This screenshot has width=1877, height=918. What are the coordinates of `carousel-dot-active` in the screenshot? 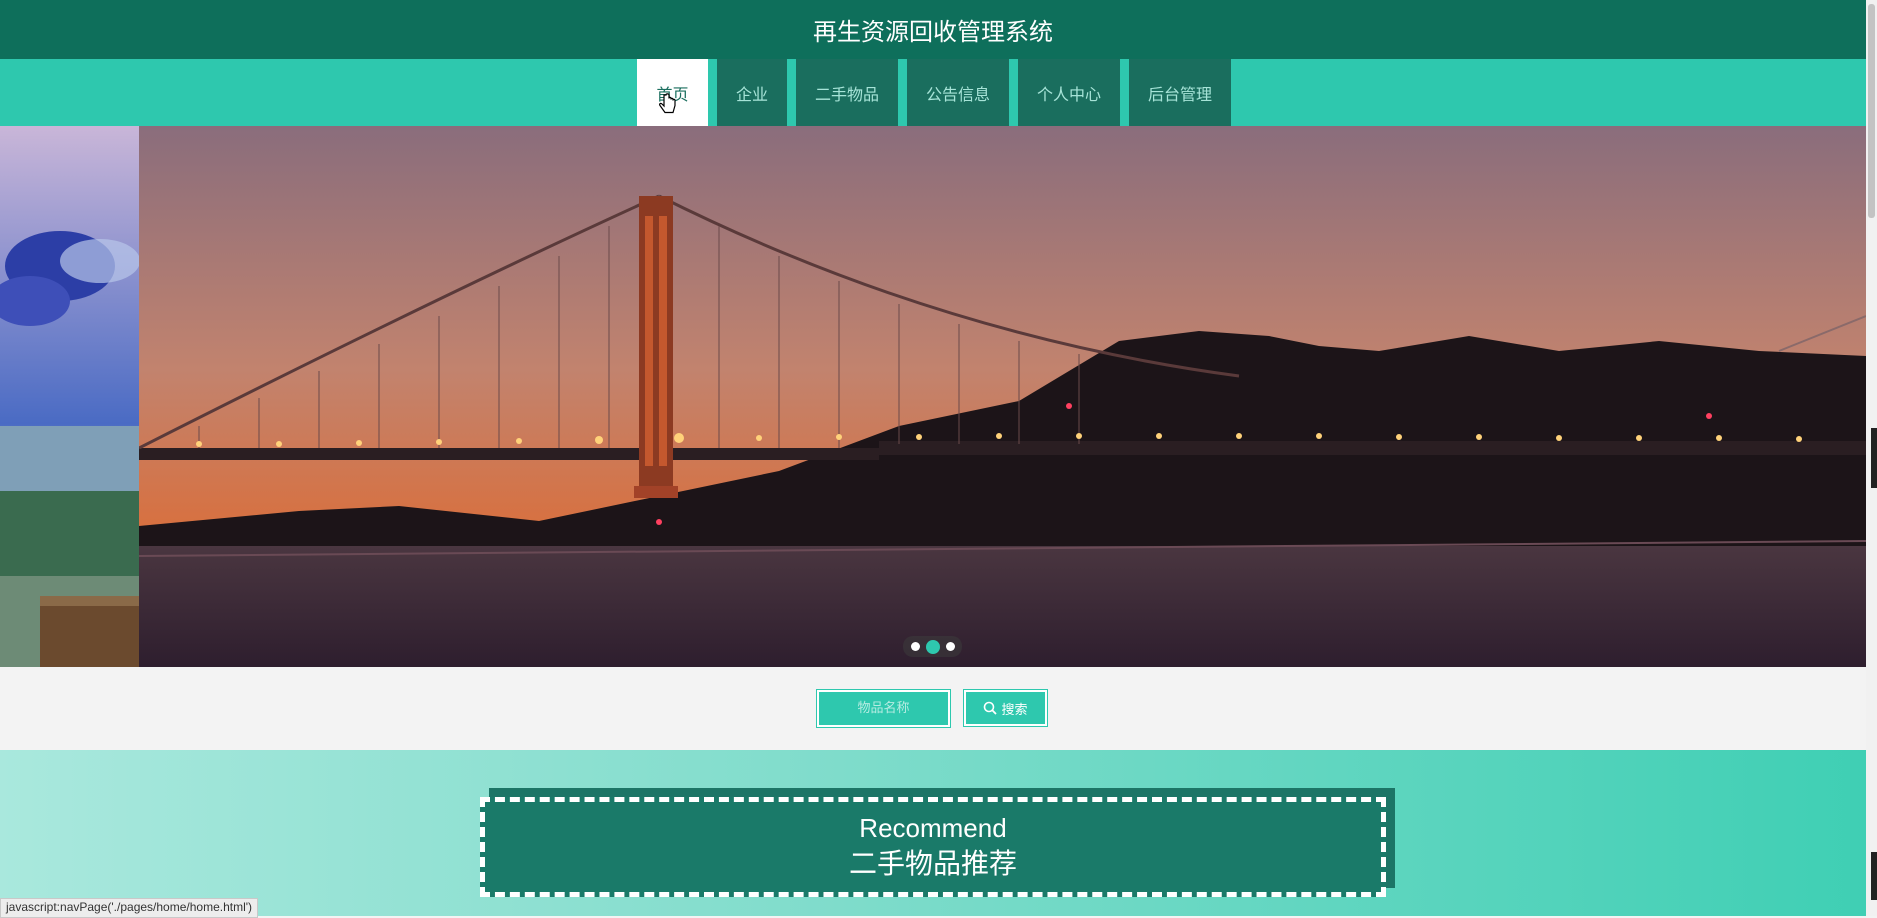 It's located at (932, 646).